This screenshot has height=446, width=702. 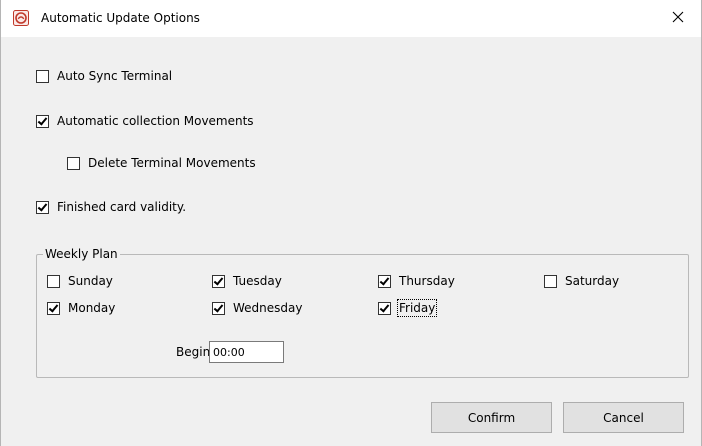 What do you see at coordinates (491, 417) in the screenshot?
I see `confirm-button: Confirm` at bounding box center [491, 417].